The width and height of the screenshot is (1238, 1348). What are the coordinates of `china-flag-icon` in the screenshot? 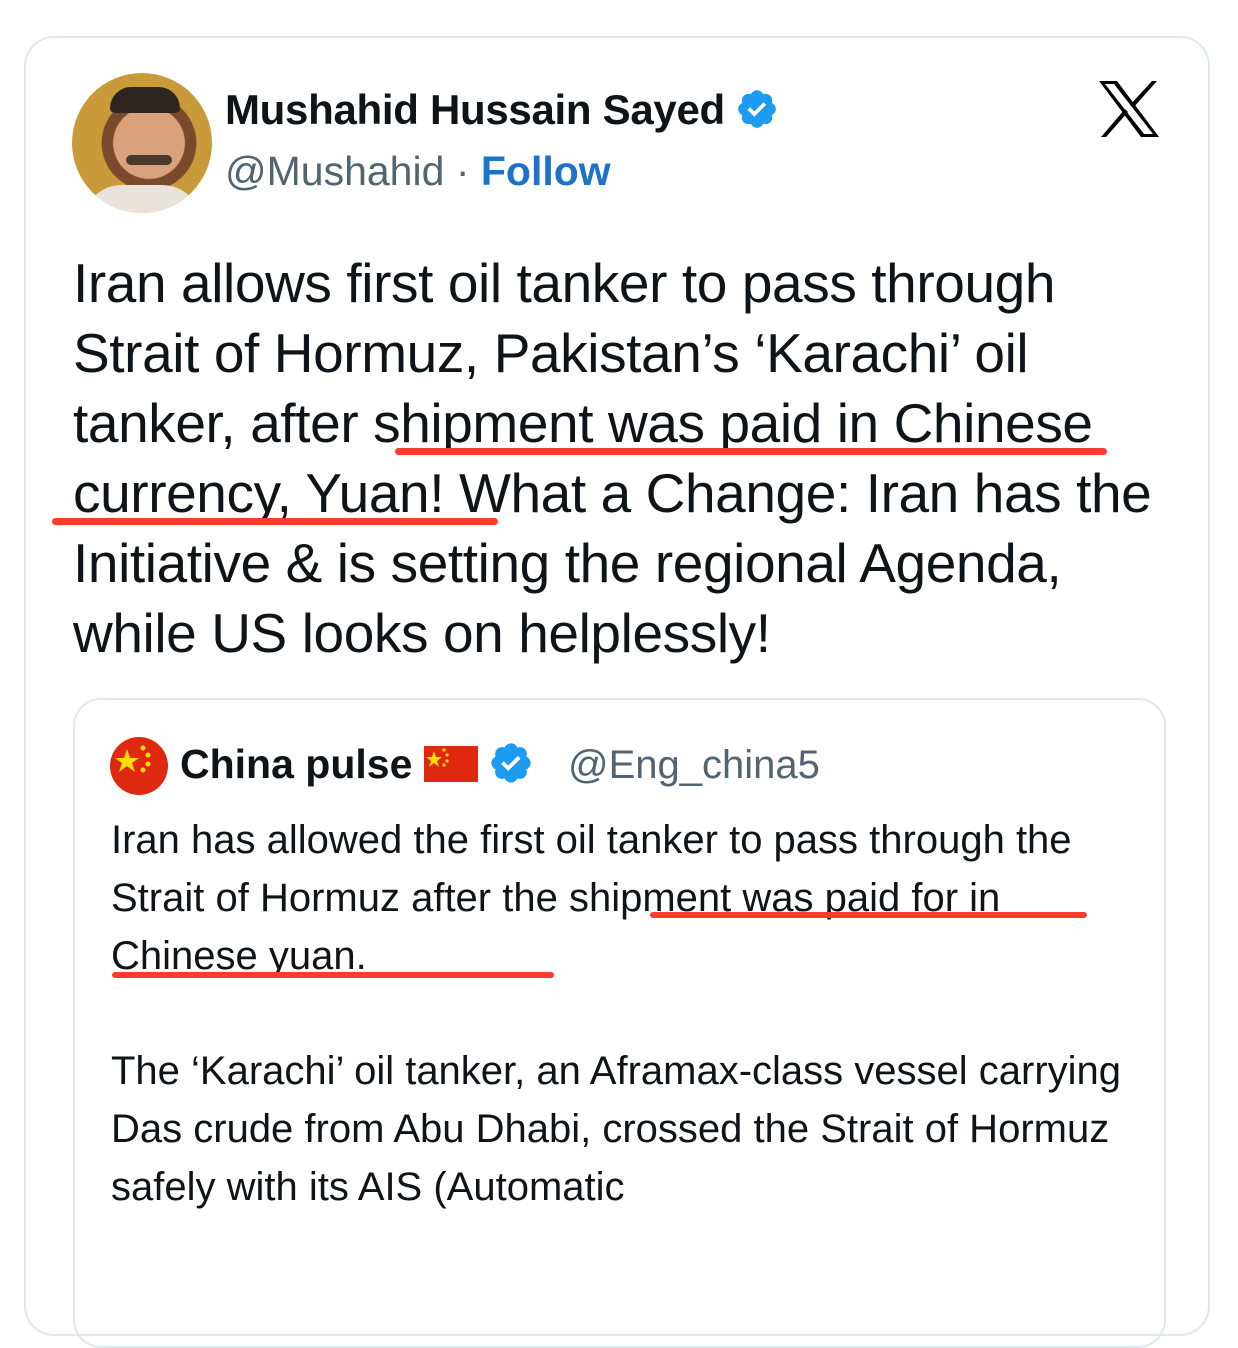 It's located at (451, 764).